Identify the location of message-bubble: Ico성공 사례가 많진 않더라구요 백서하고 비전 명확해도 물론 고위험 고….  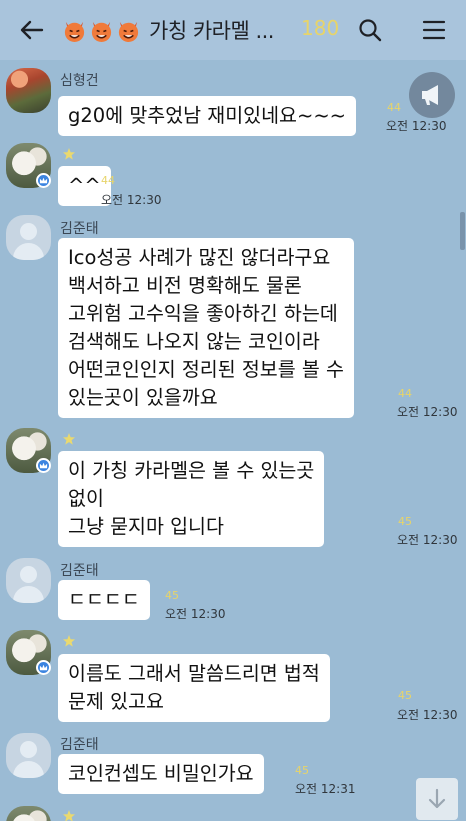
(206, 328).